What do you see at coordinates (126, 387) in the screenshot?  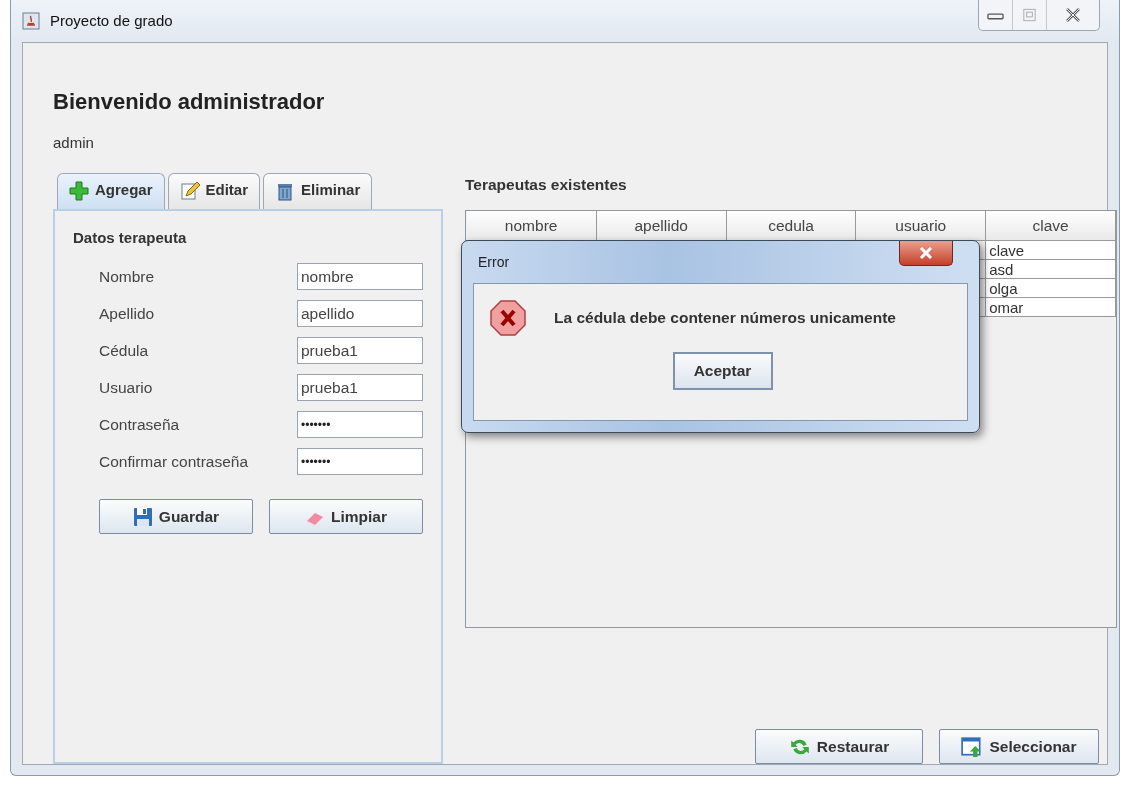 I see `field-label: Usuario` at bounding box center [126, 387].